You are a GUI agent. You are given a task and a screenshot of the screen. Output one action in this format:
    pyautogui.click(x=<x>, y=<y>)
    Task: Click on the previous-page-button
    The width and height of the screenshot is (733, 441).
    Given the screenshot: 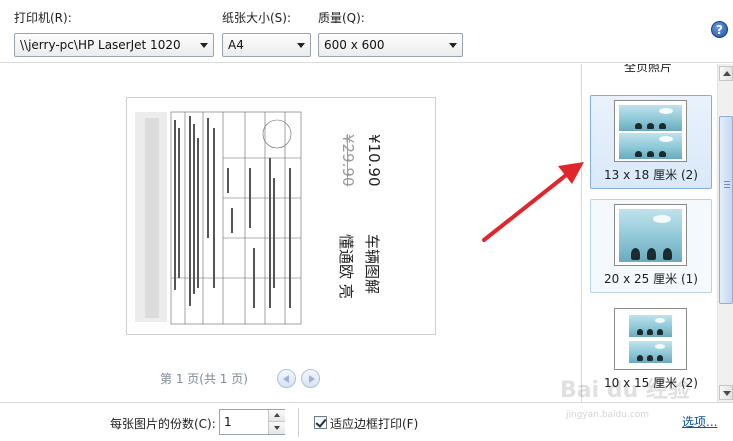 What is the action you would take?
    pyautogui.click(x=286, y=378)
    